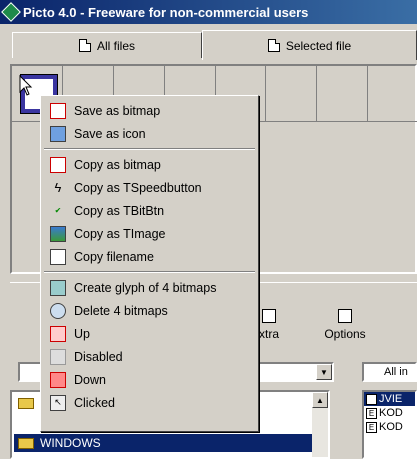 The width and height of the screenshot is (417, 459). I want to click on menu-item-up: Up, so click(149, 333).